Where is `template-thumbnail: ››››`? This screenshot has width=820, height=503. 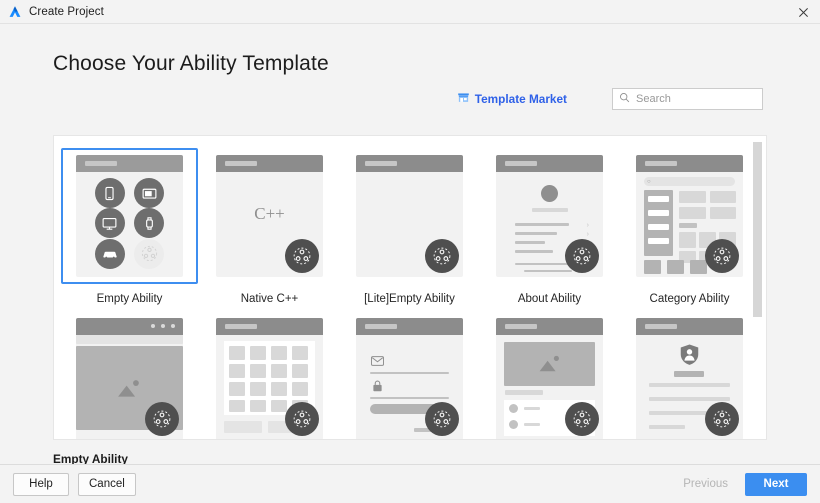 template-thumbnail: ›››› is located at coordinates (549, 216).